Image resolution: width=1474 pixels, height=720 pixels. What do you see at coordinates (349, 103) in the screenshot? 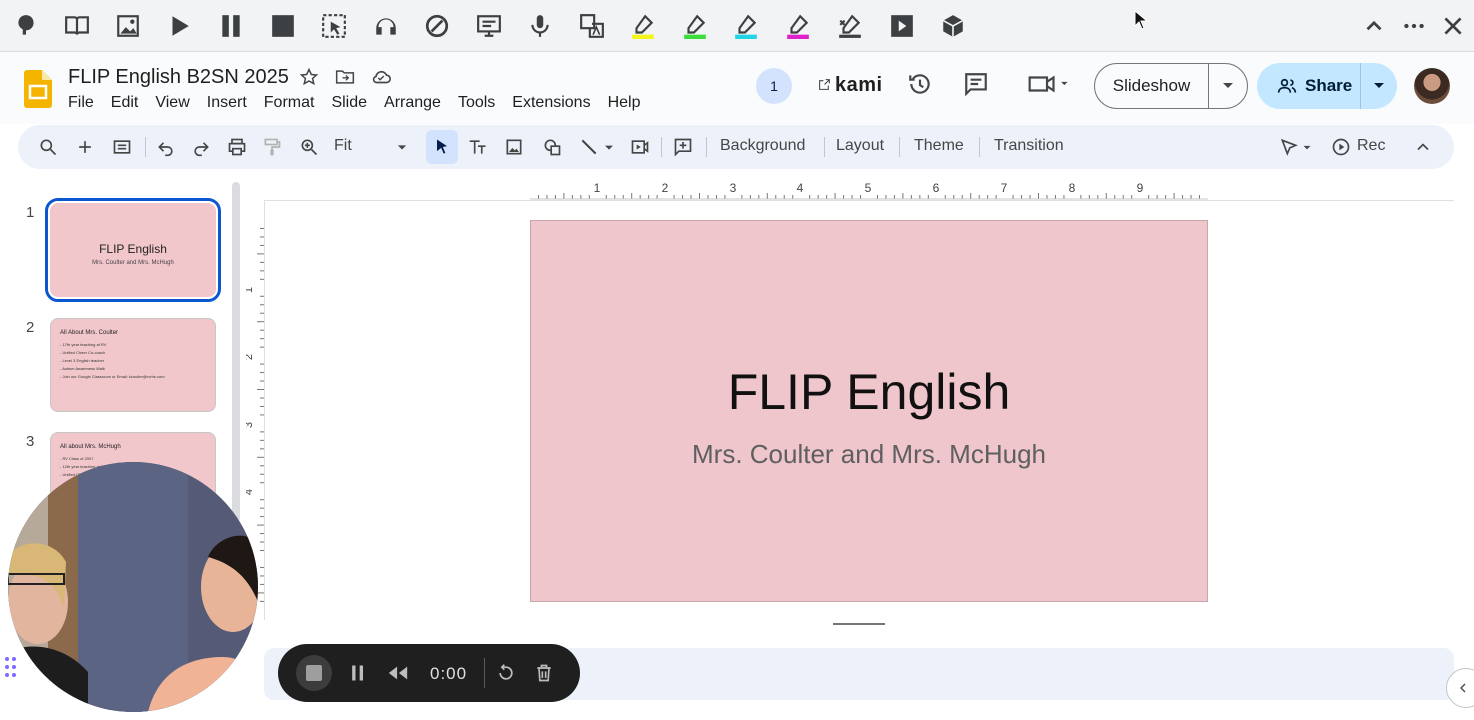
I see `menu-slide: Slide` at bounding box center [349, 103].